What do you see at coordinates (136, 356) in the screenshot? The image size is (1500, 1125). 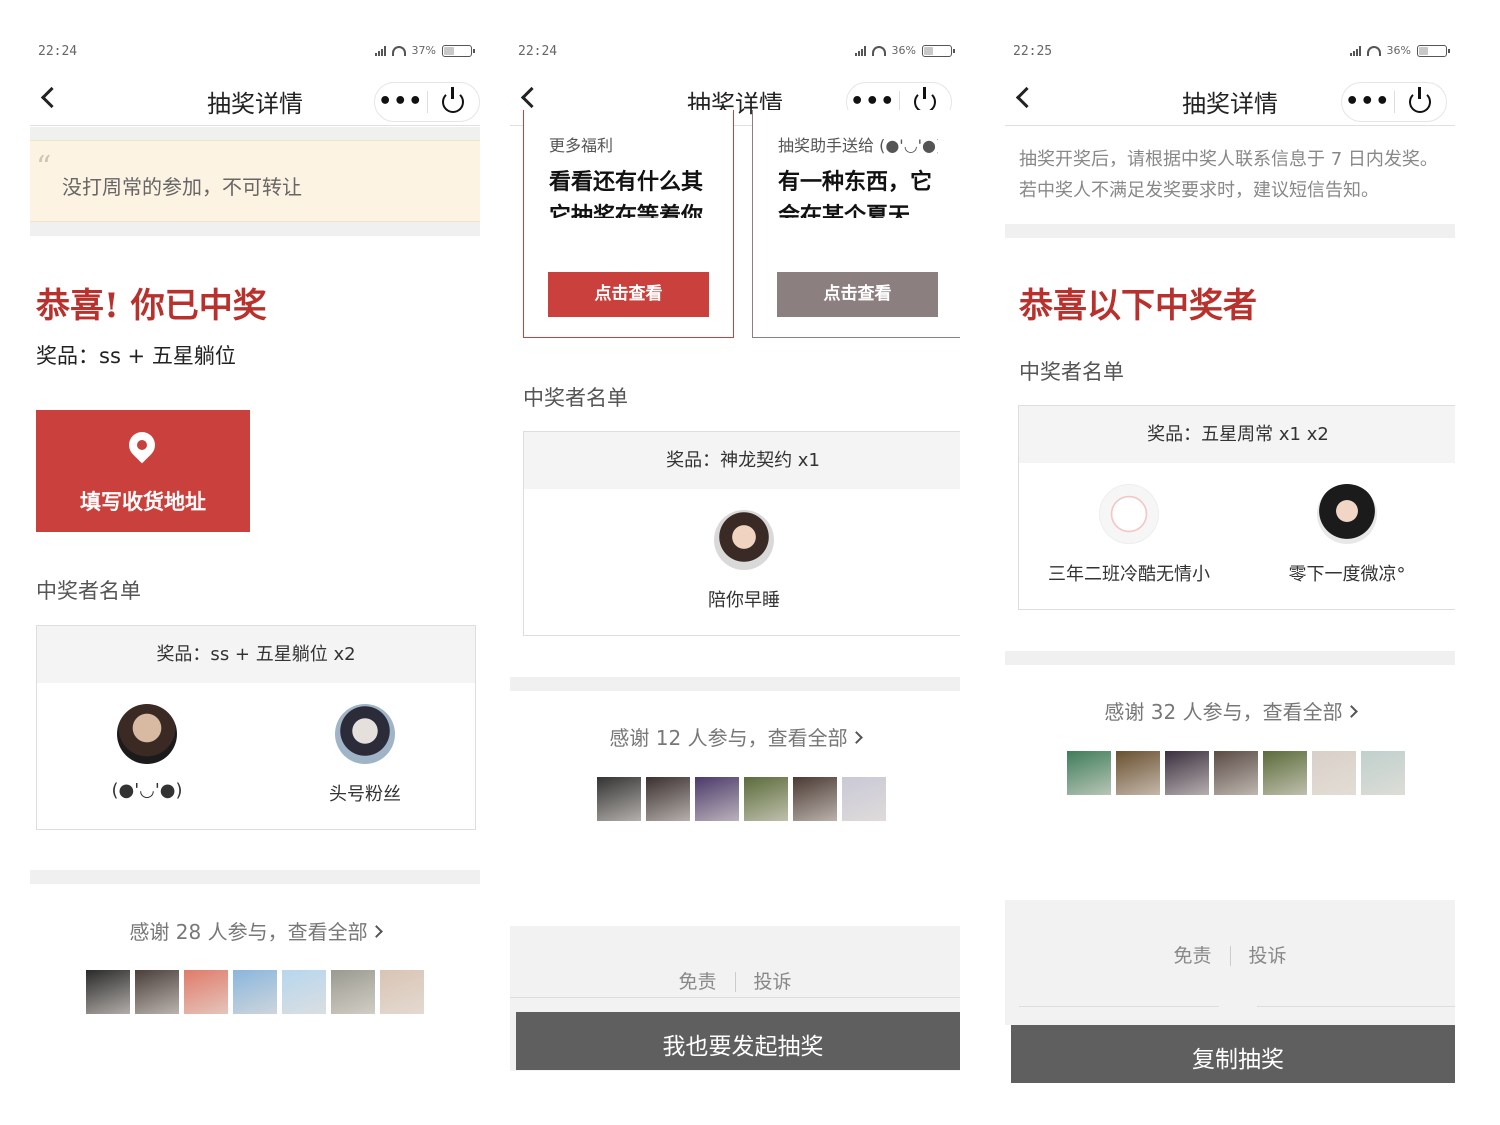 I see `prize-line: 奖品：ss + 五星躺位` at bounding box center [136, 356].